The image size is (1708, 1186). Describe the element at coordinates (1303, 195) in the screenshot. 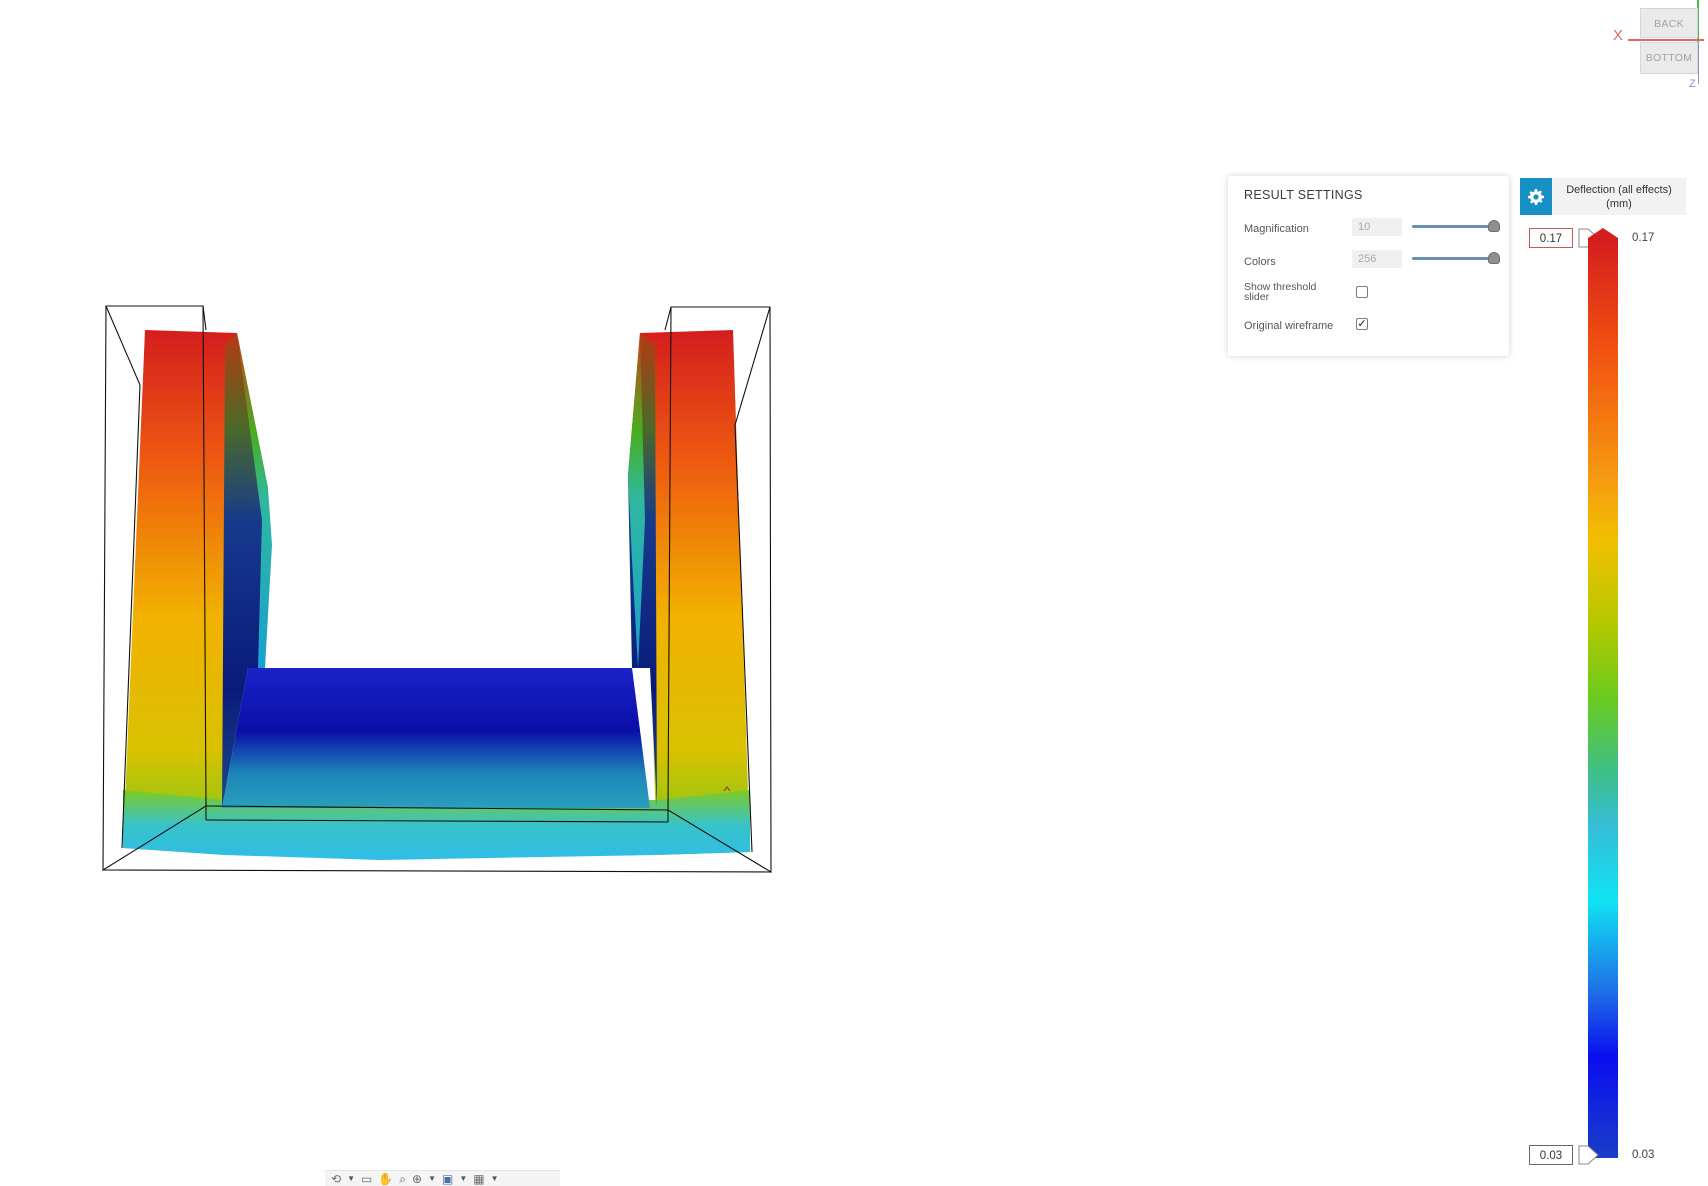

I see `result-settings-title: RESULT SETTINGS` at that location.